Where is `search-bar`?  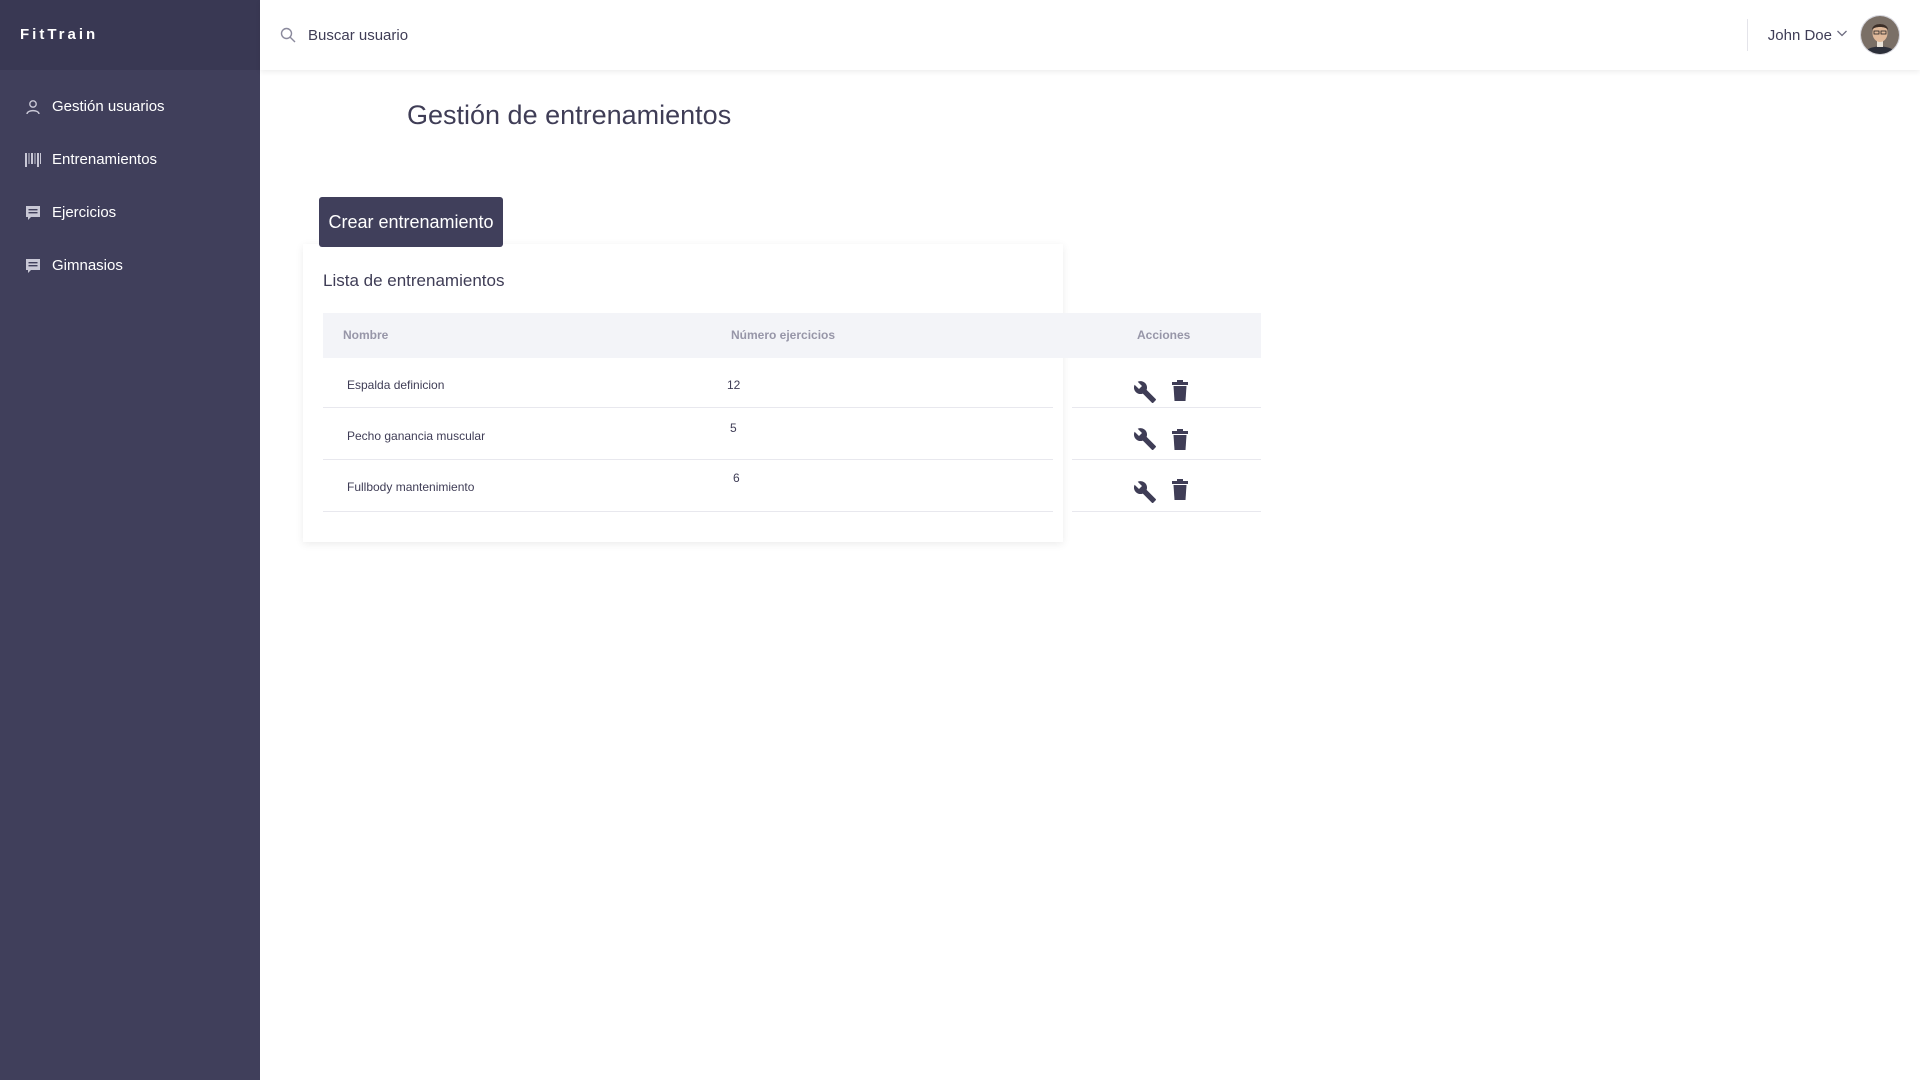
search-bar is located at coordinates (580, 35).